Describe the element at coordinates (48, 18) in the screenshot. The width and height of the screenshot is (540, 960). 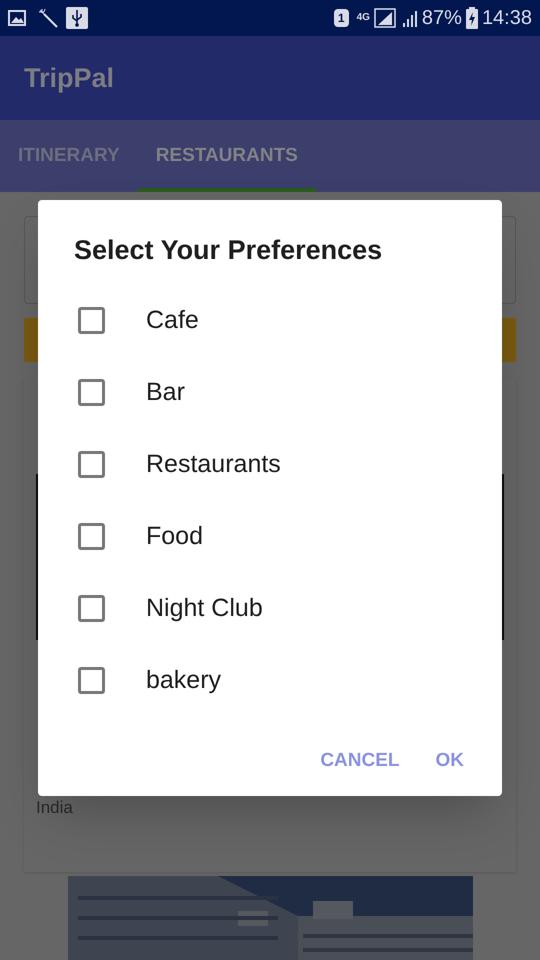
I see `wand-icon` at that location.